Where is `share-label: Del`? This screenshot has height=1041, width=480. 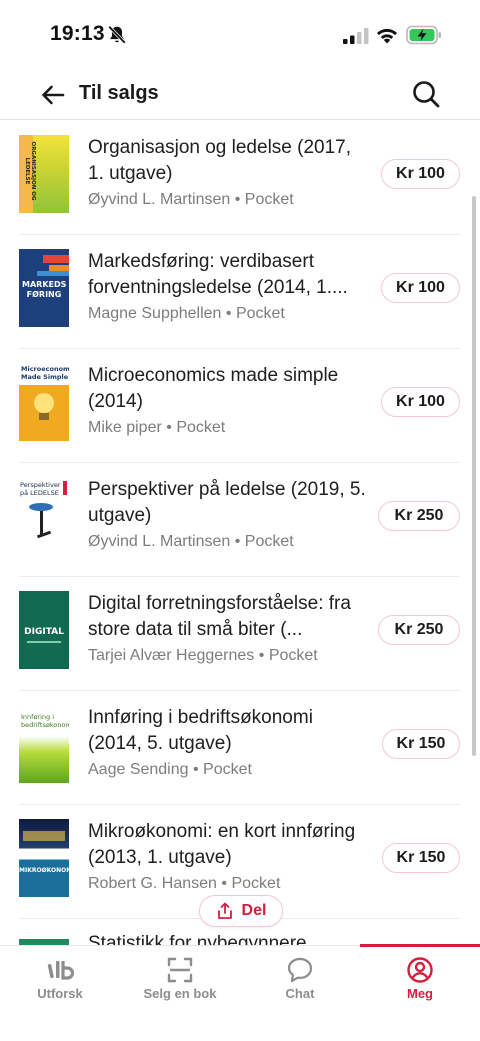 share-label: Del is located at coordinates (254, 910).